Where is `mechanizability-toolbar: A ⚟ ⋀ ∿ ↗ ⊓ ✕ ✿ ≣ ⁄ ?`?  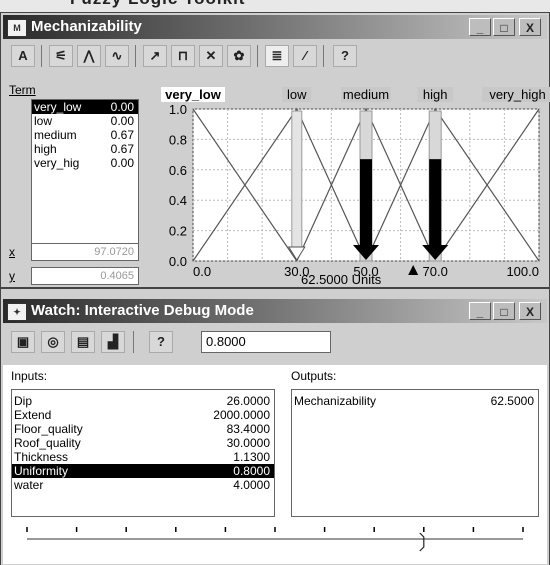 mechanizability-toolbar: A ⚟ ⋀ ∿ ↗ ⊓ ✕ ✿ ≣ ⁄ ? is located at coordinates (275, 56).